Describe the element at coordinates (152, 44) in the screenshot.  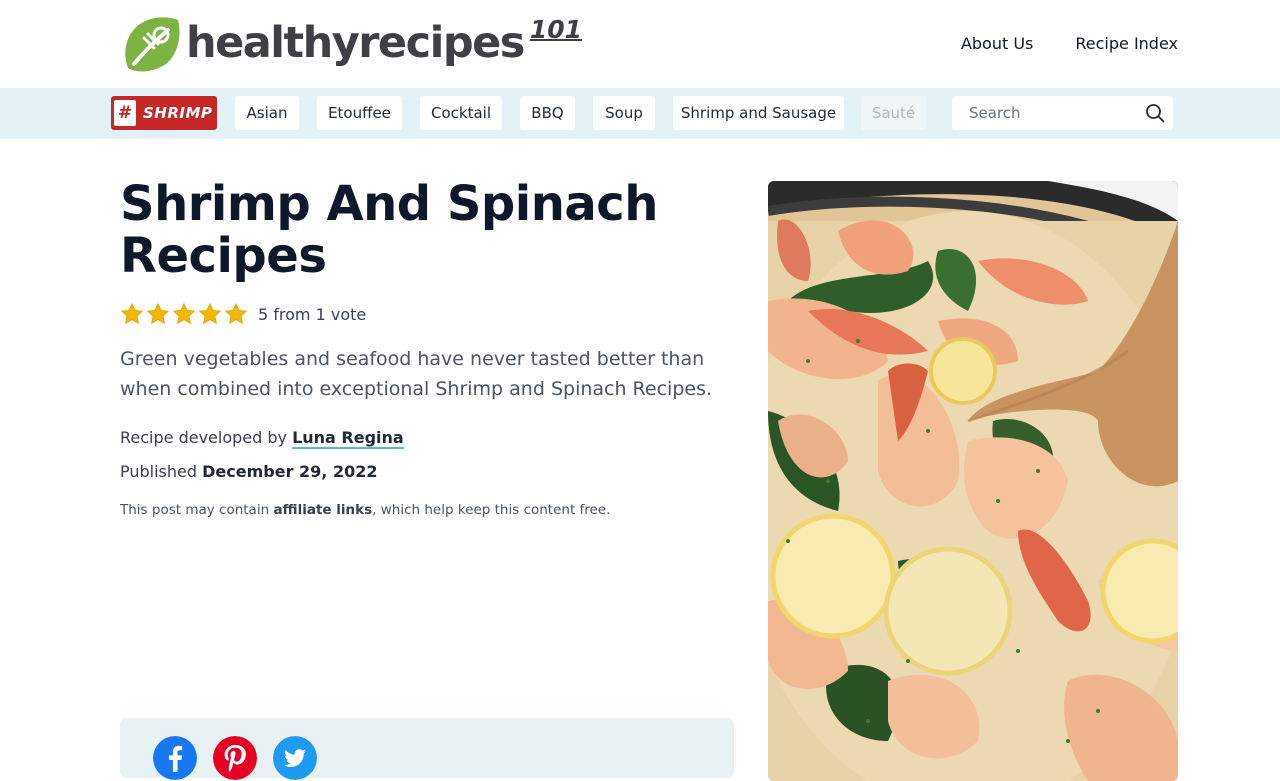
I see `logo-leaf-icon` at that location.